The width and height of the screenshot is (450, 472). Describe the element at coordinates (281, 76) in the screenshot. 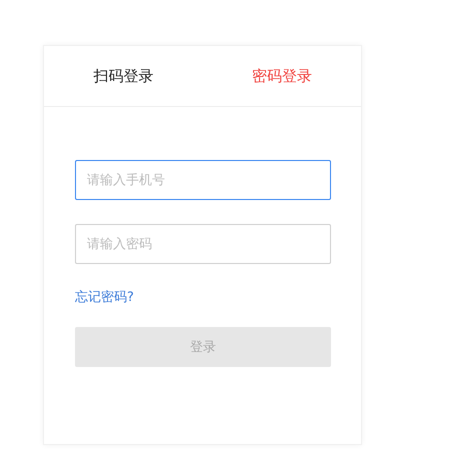

I see `login-tab: 密码登录` at that location.